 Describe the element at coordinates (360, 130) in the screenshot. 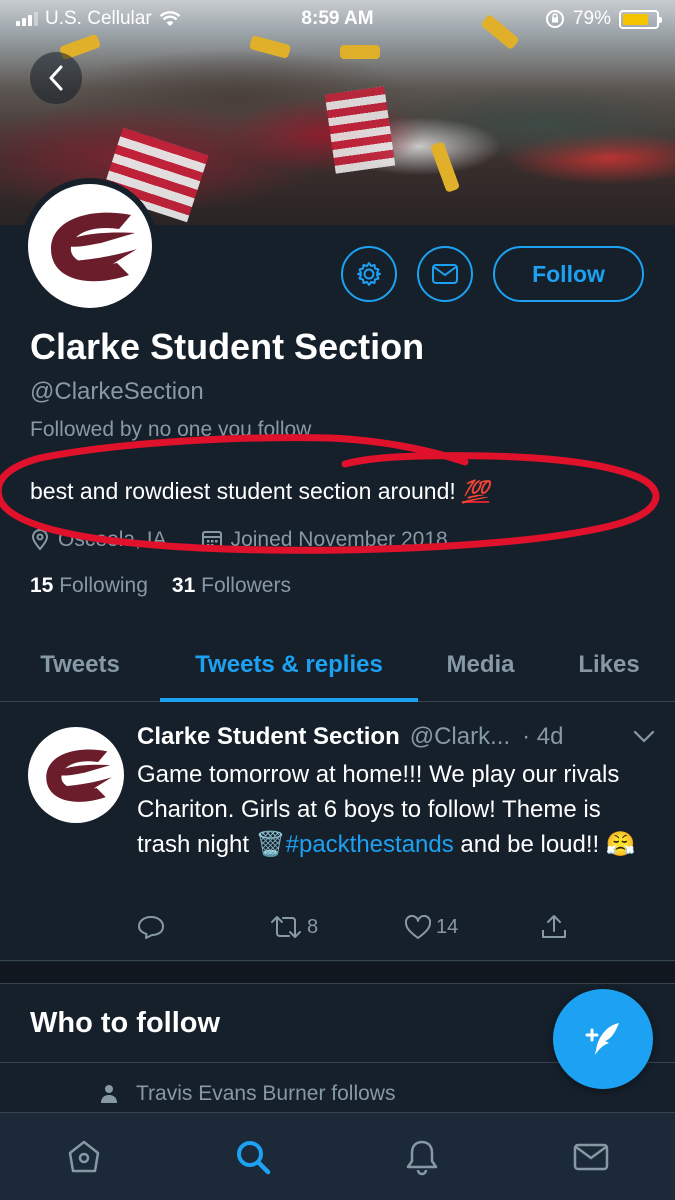

I see `banner-flag` at that location.